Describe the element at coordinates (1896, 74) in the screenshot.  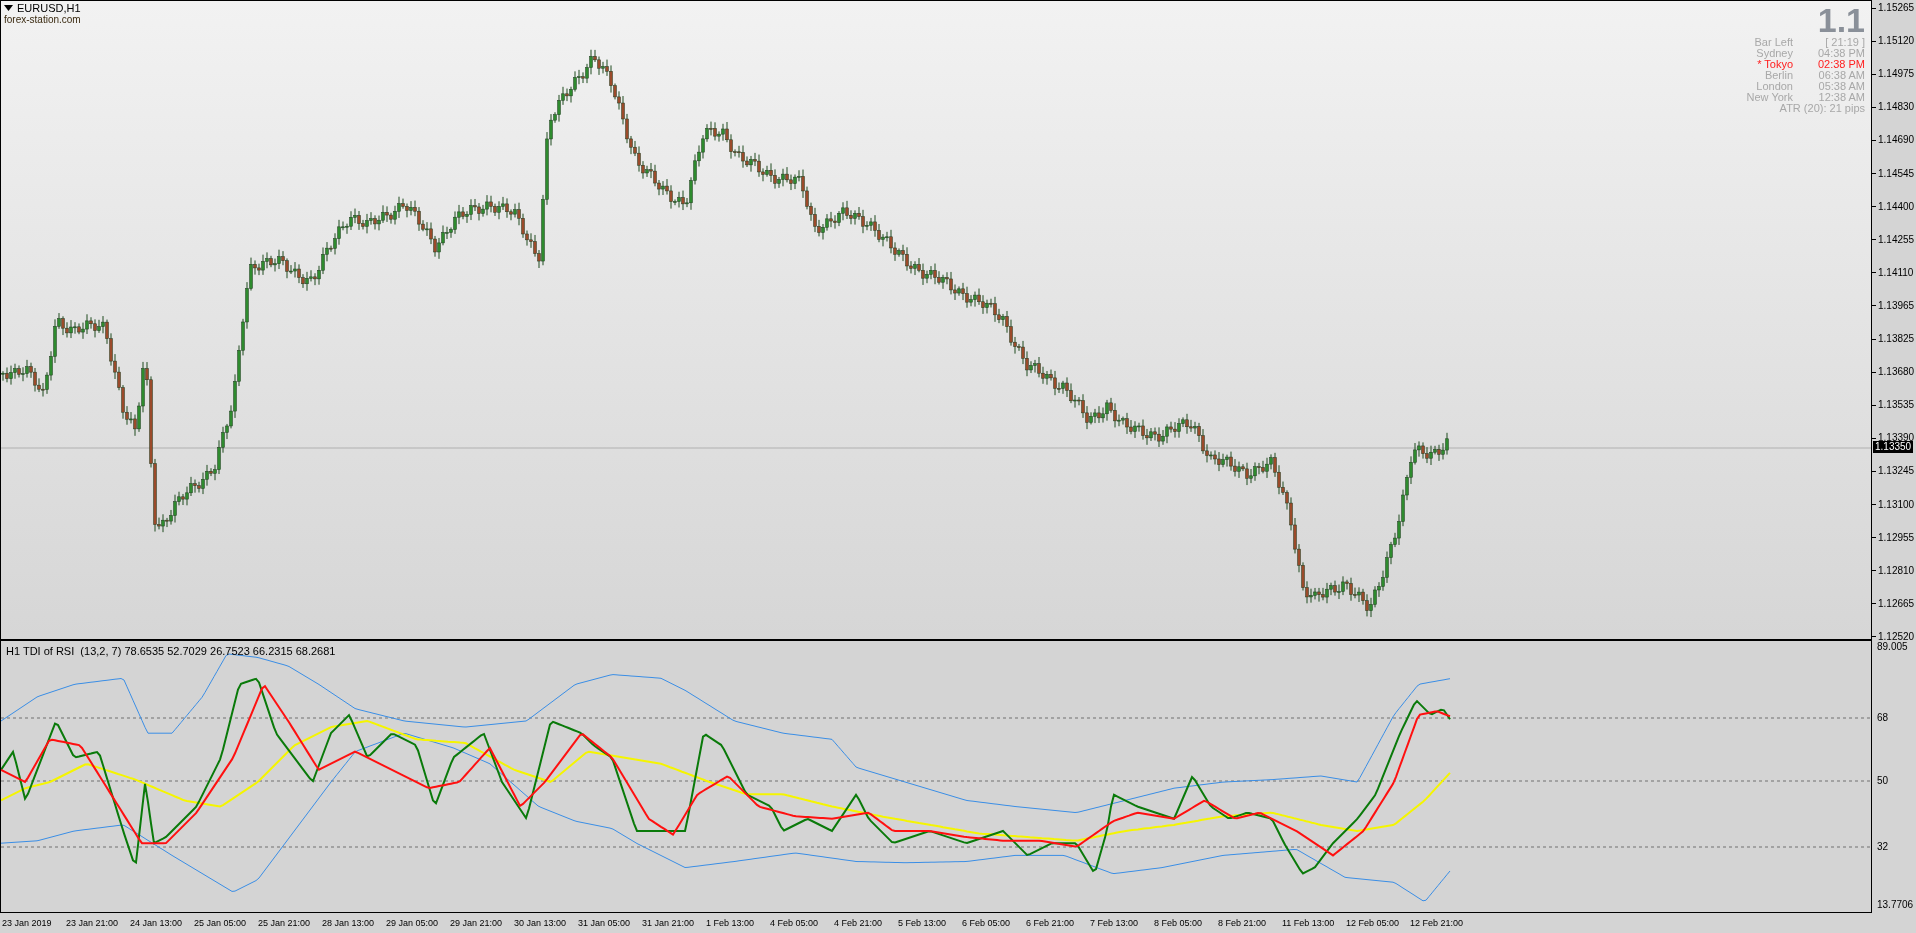
I see `price-label: 1.14975` at that location.